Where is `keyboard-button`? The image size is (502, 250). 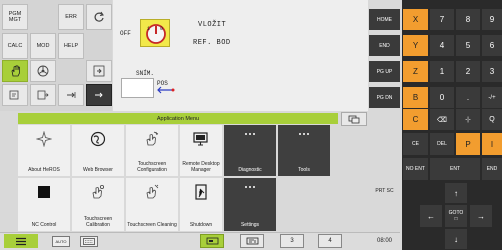 keyboard-button is located at coordinates (89, 241).